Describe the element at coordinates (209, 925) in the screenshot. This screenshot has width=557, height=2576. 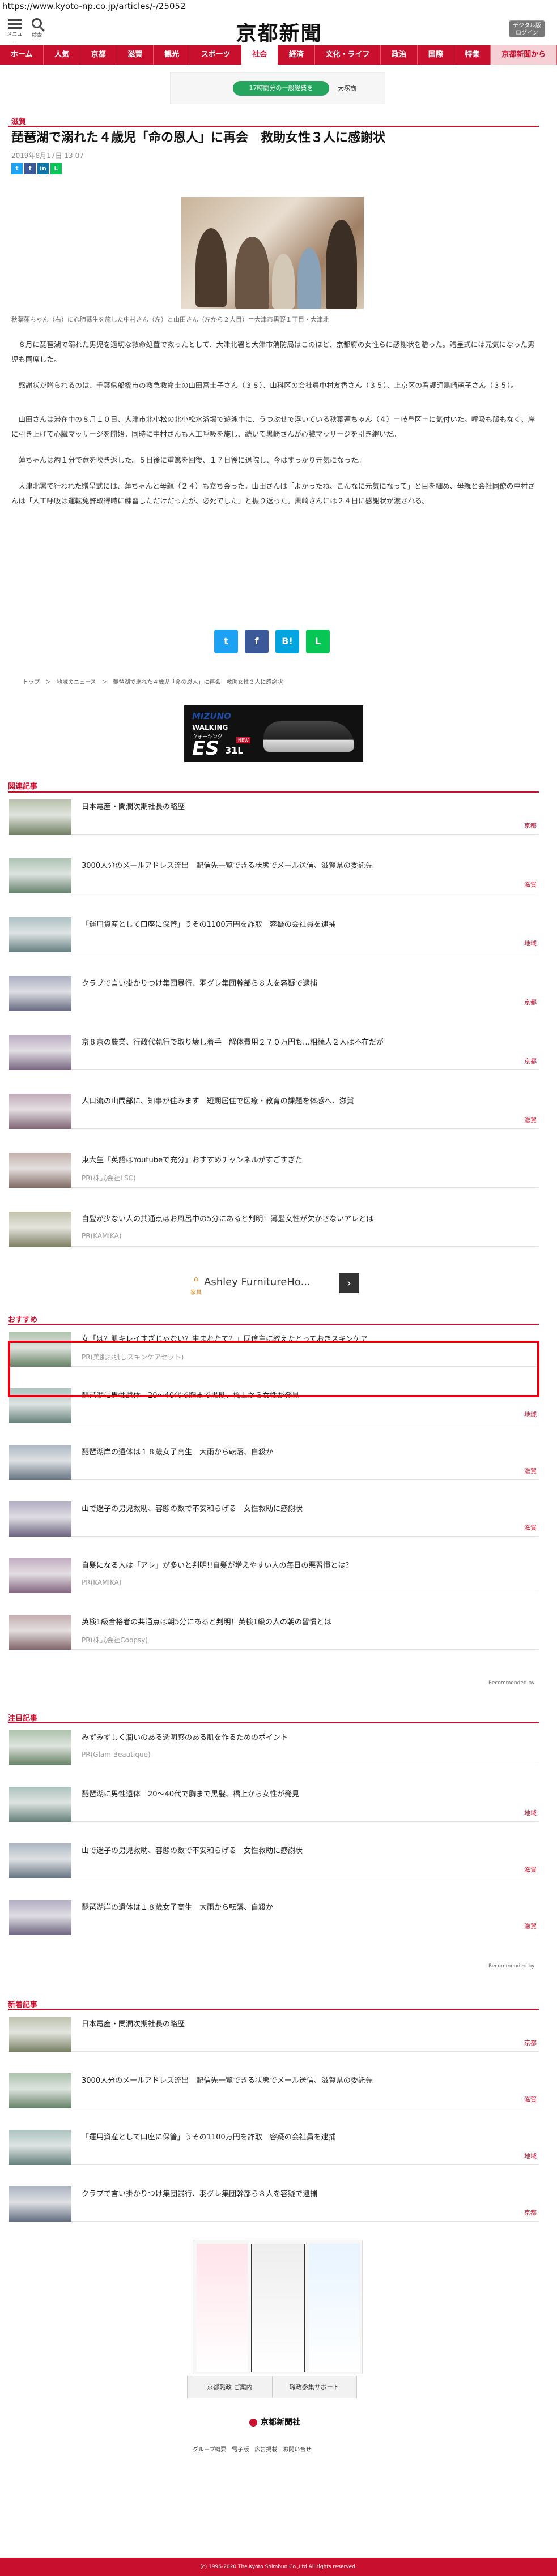
I see `item-title: 「運用資産として口座に保管」うその1100万円を詐取 容疑の会社員を逮捕` at that location.